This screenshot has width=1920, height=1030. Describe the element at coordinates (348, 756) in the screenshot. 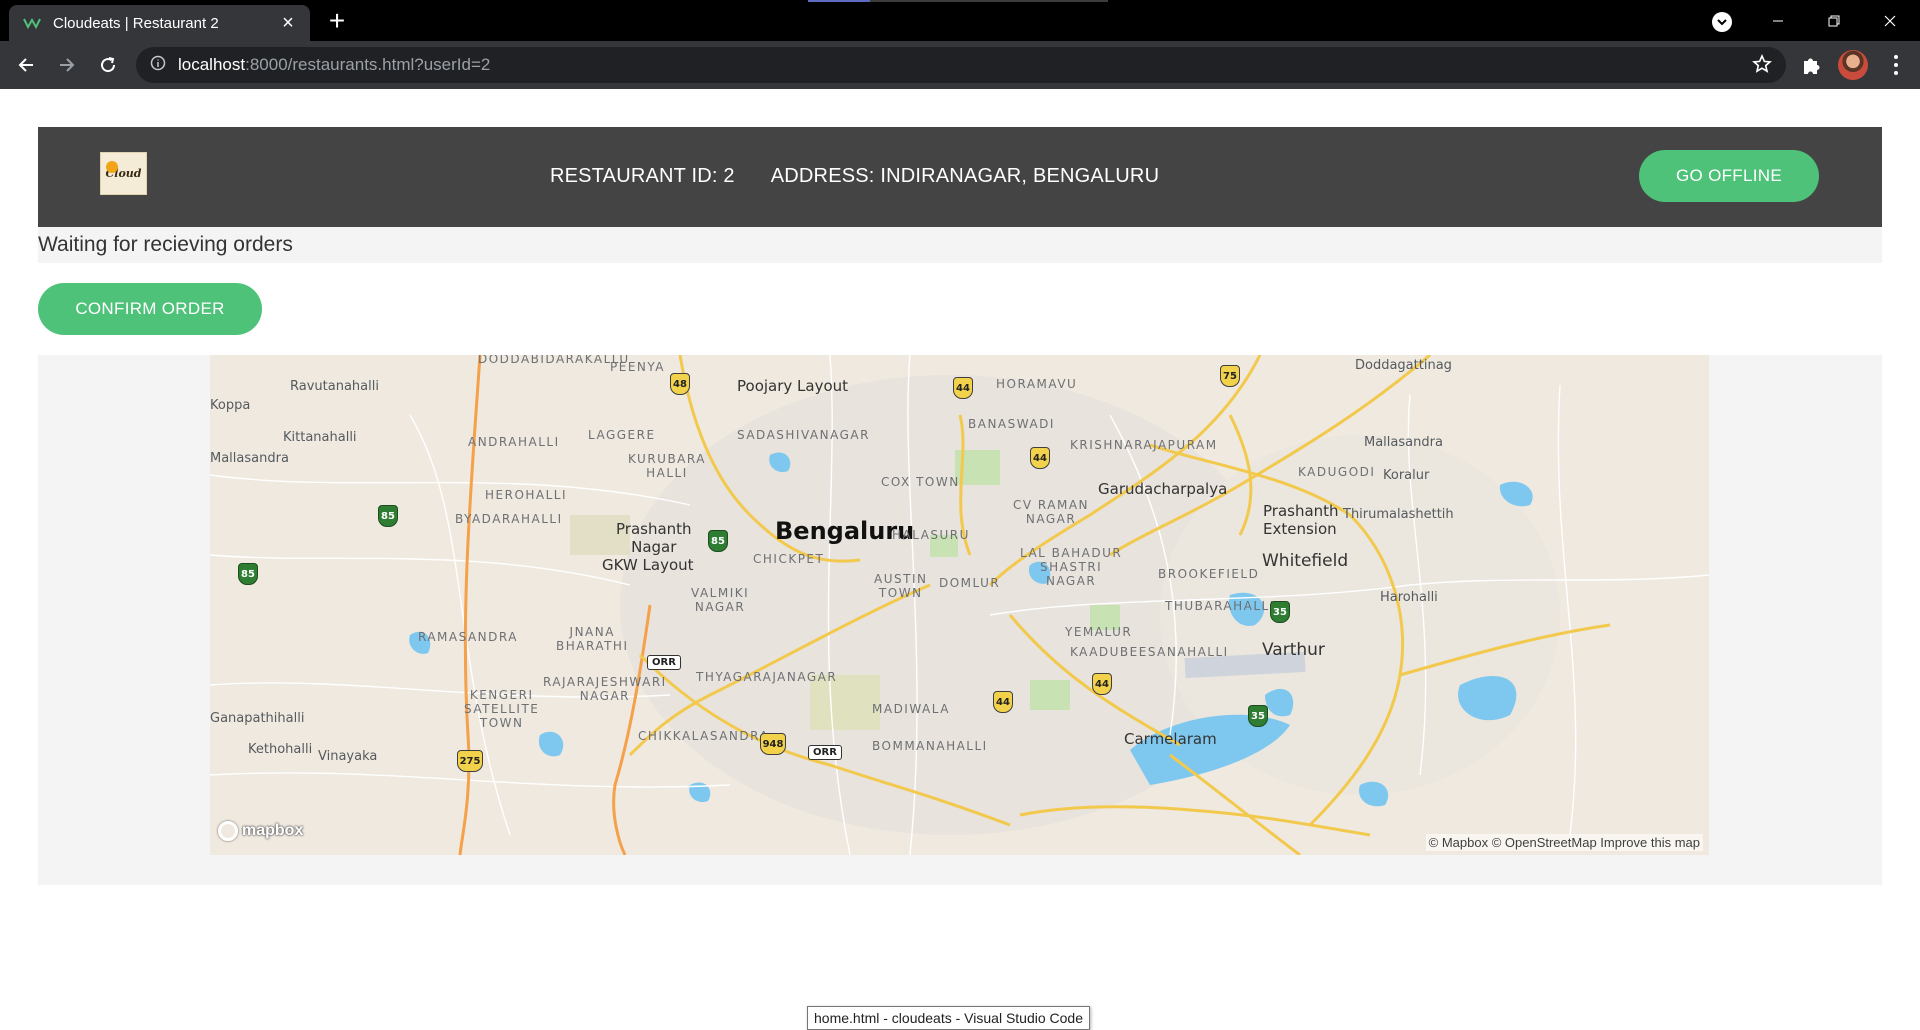

I see `map-label: Vinayaka` at that location.